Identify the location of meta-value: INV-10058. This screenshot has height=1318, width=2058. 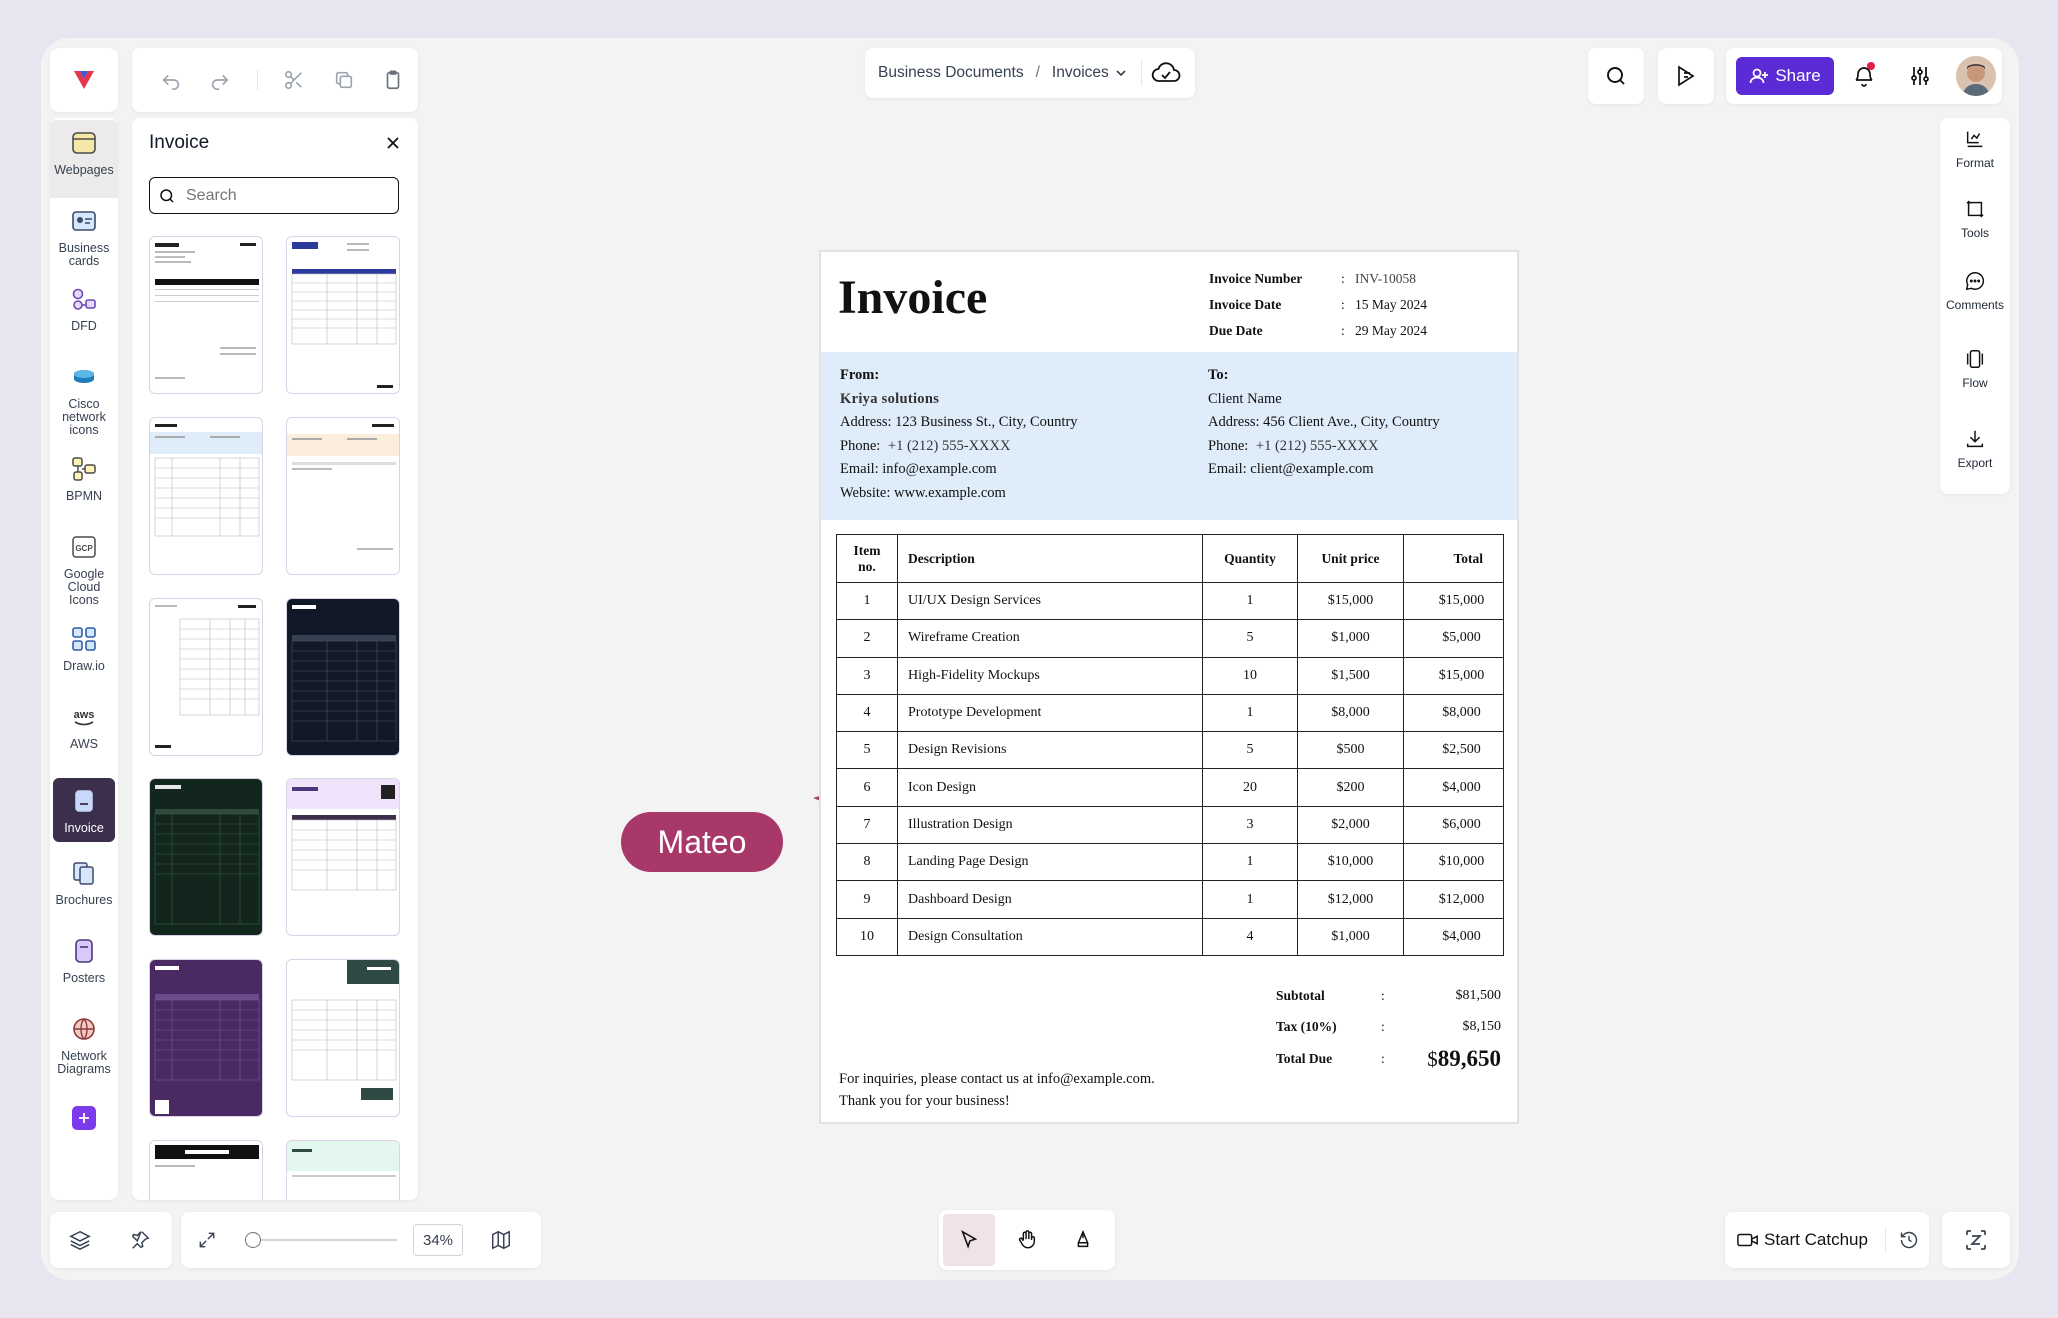
(1386, 278).